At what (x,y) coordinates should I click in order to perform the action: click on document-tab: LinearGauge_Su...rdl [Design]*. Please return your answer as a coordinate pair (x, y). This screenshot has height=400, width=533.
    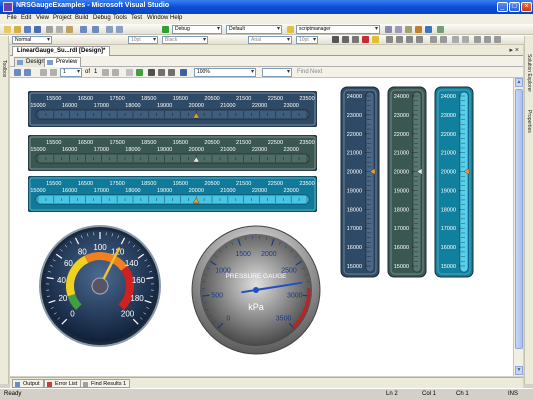
    Looking at the image, I should click on (61, 51).